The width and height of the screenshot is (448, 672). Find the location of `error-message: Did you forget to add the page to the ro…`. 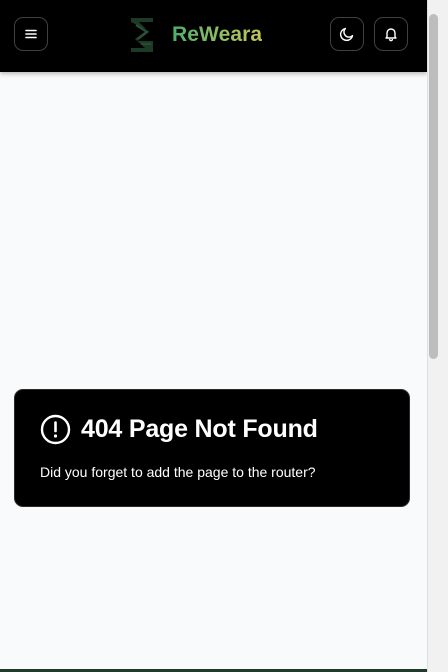

error-message: Did you forget to add the page to the ro… is located at coordinates (178, 472).